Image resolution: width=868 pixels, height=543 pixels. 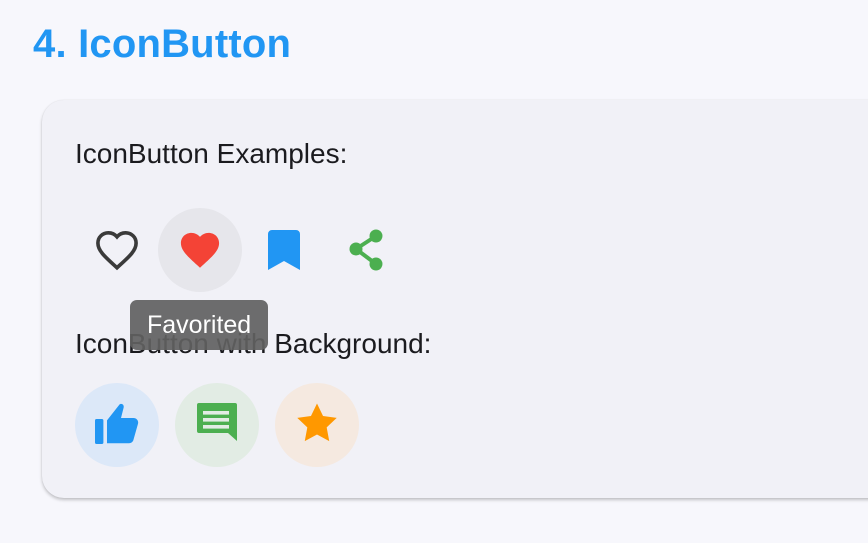 I want to click on favorite-outline-button, so click(x=117, y=250).